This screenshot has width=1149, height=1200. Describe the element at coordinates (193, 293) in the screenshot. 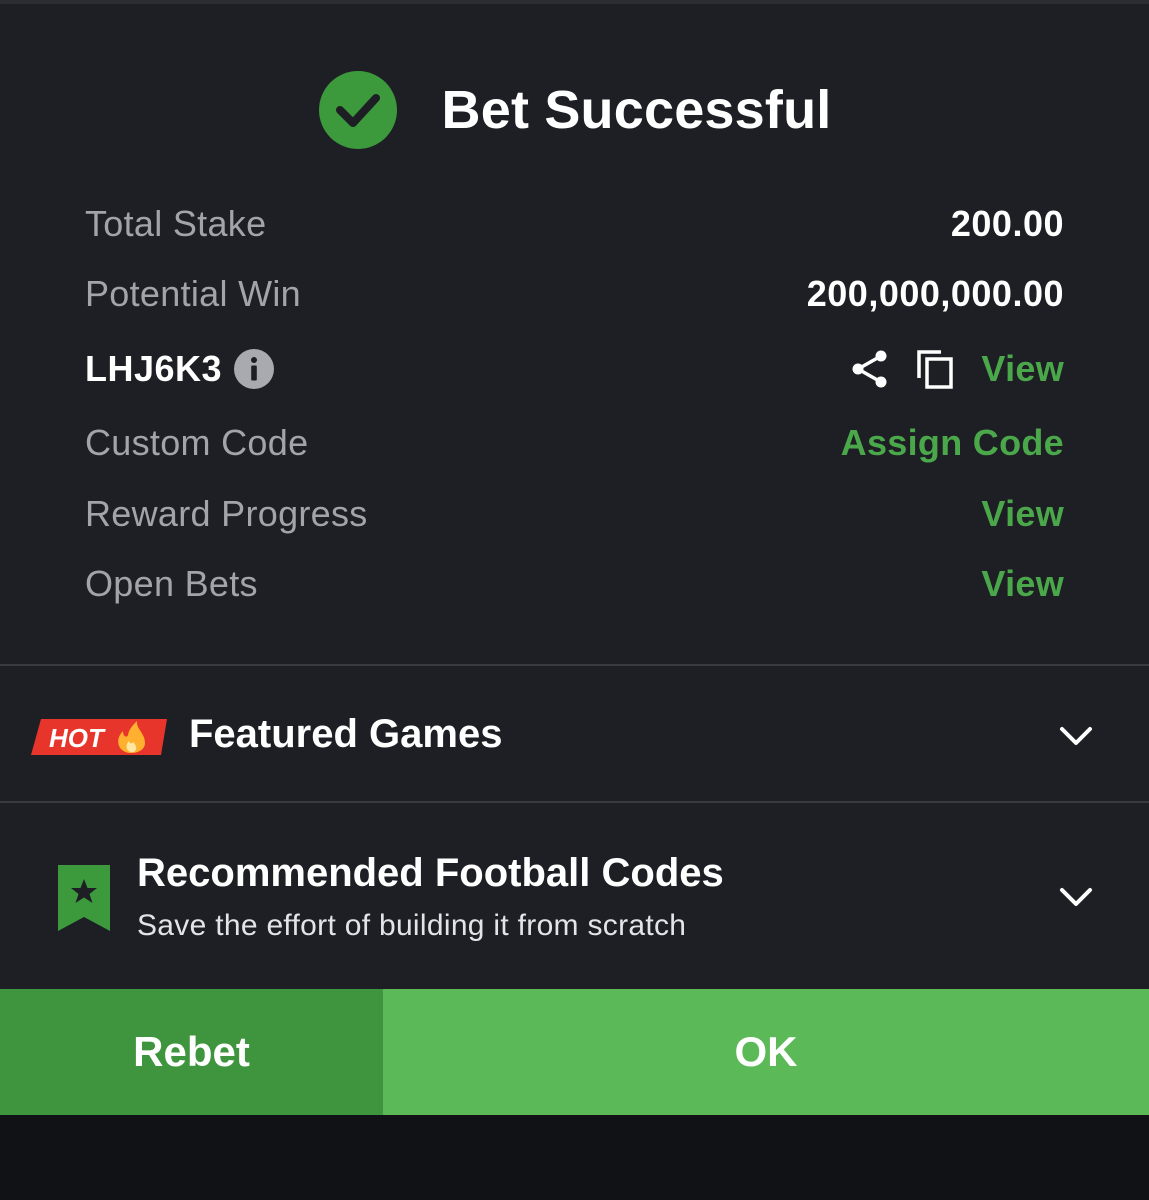

I see `potential-win-label: Potential Win` at that location.